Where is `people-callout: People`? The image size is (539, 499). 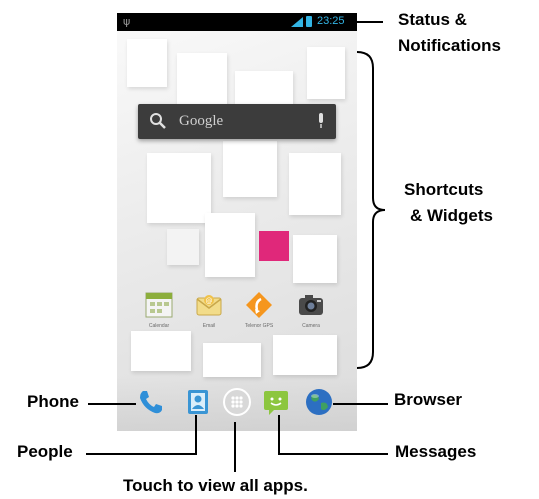 people-callout: People is located at coordinates (45, 451).